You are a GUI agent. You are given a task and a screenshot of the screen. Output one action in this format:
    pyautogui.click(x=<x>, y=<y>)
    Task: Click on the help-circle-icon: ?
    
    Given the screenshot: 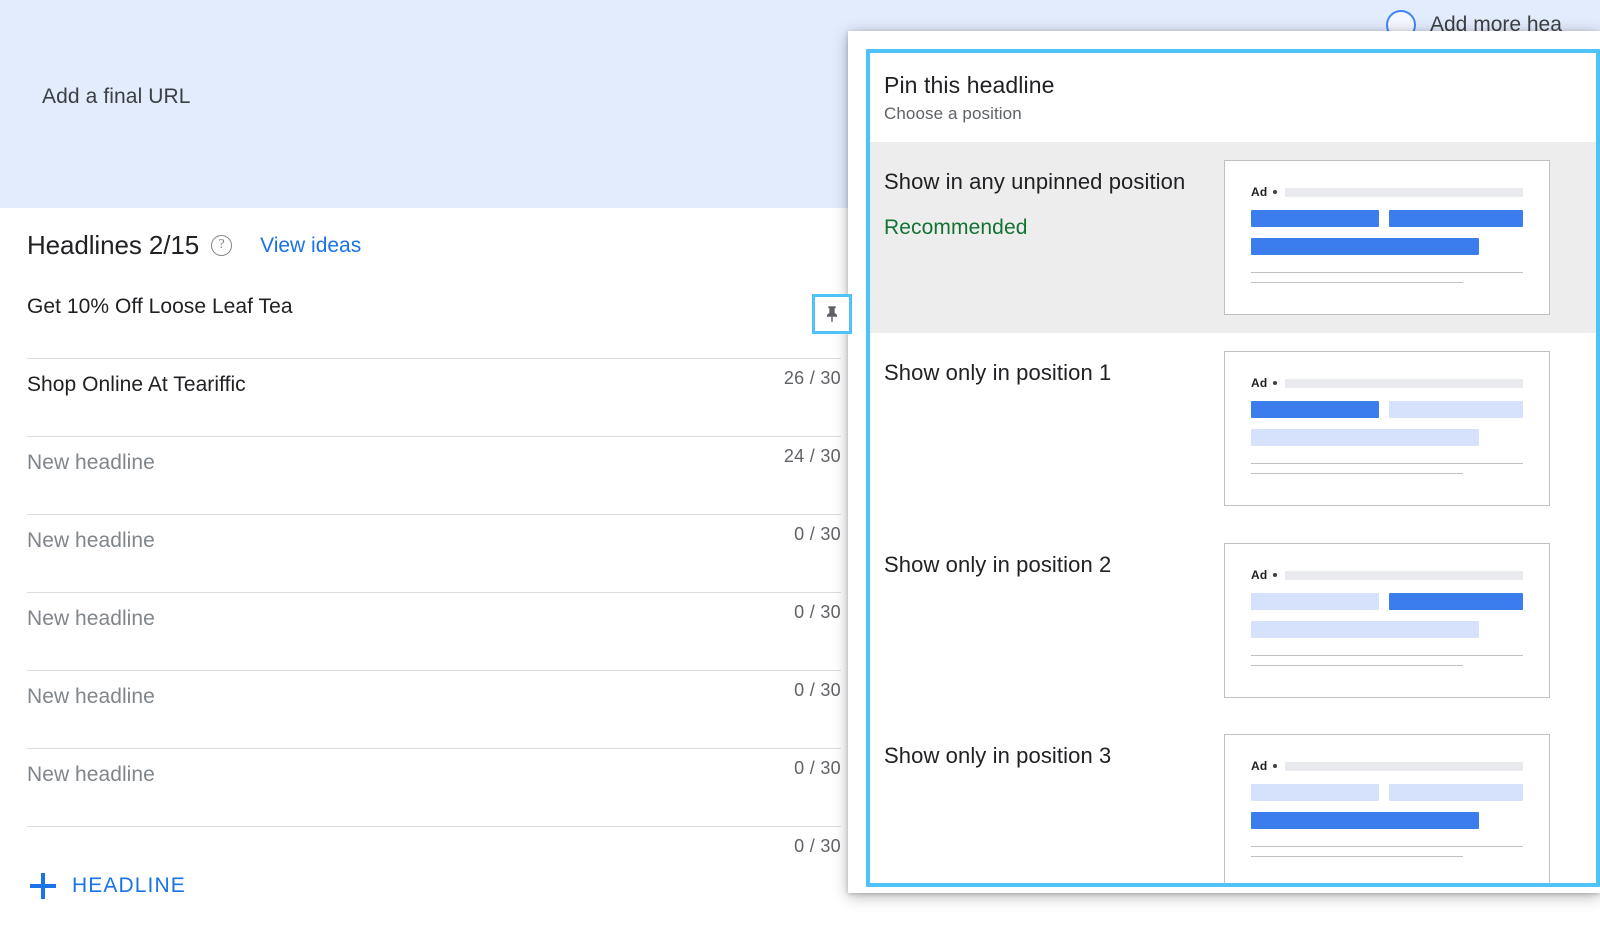 What is the action you would take?
    pyautogui.click(x=222, y=245)
    